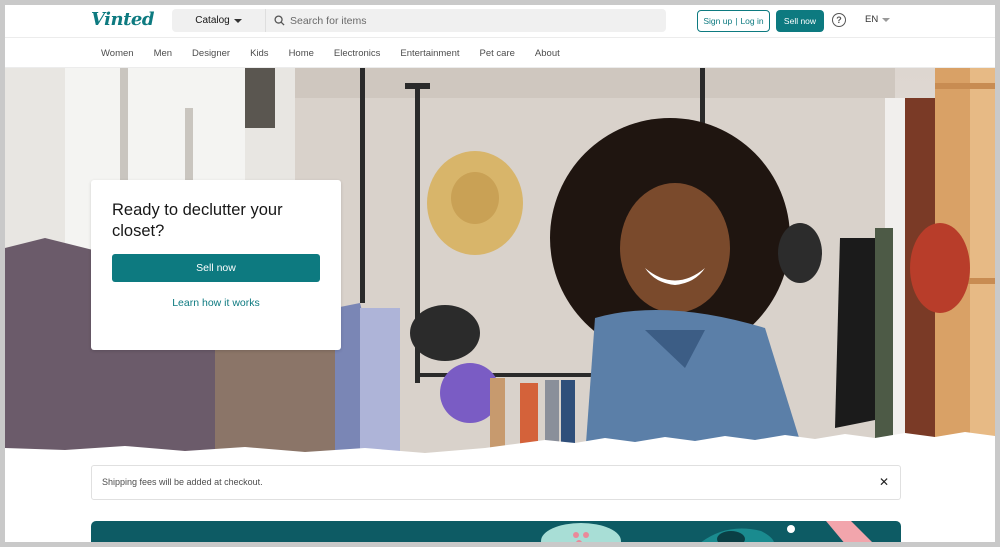  What do you see at coordinates (117, 53) in the screenshot?
I see `nav-item-women: Women` at bounding box center [117, 53].